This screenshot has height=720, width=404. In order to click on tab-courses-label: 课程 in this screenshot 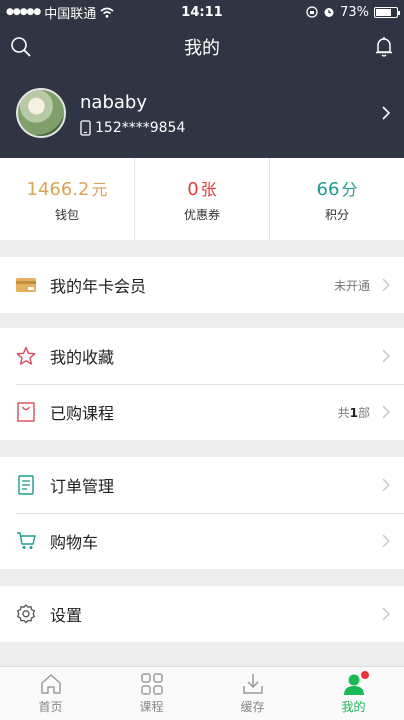, I will do `click(151, 707)`.